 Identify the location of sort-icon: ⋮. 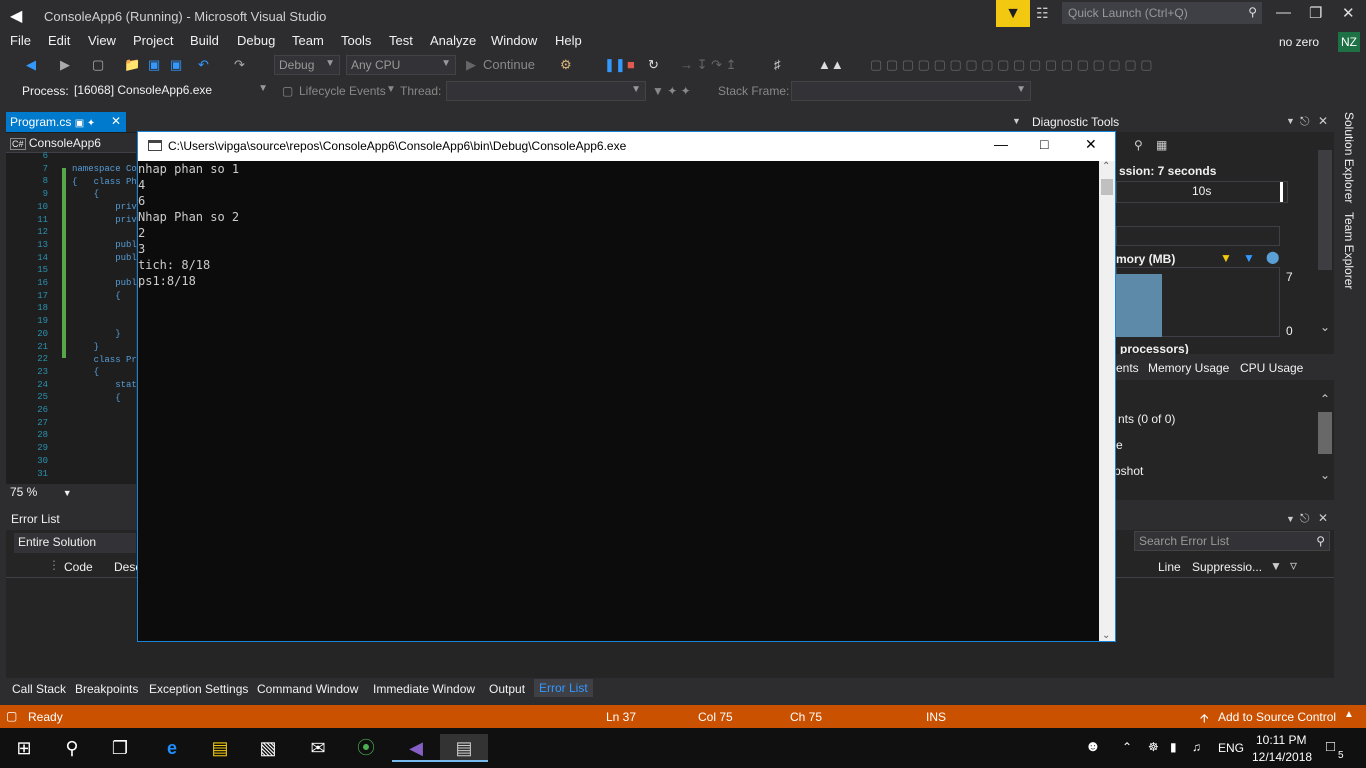
(54, 565).